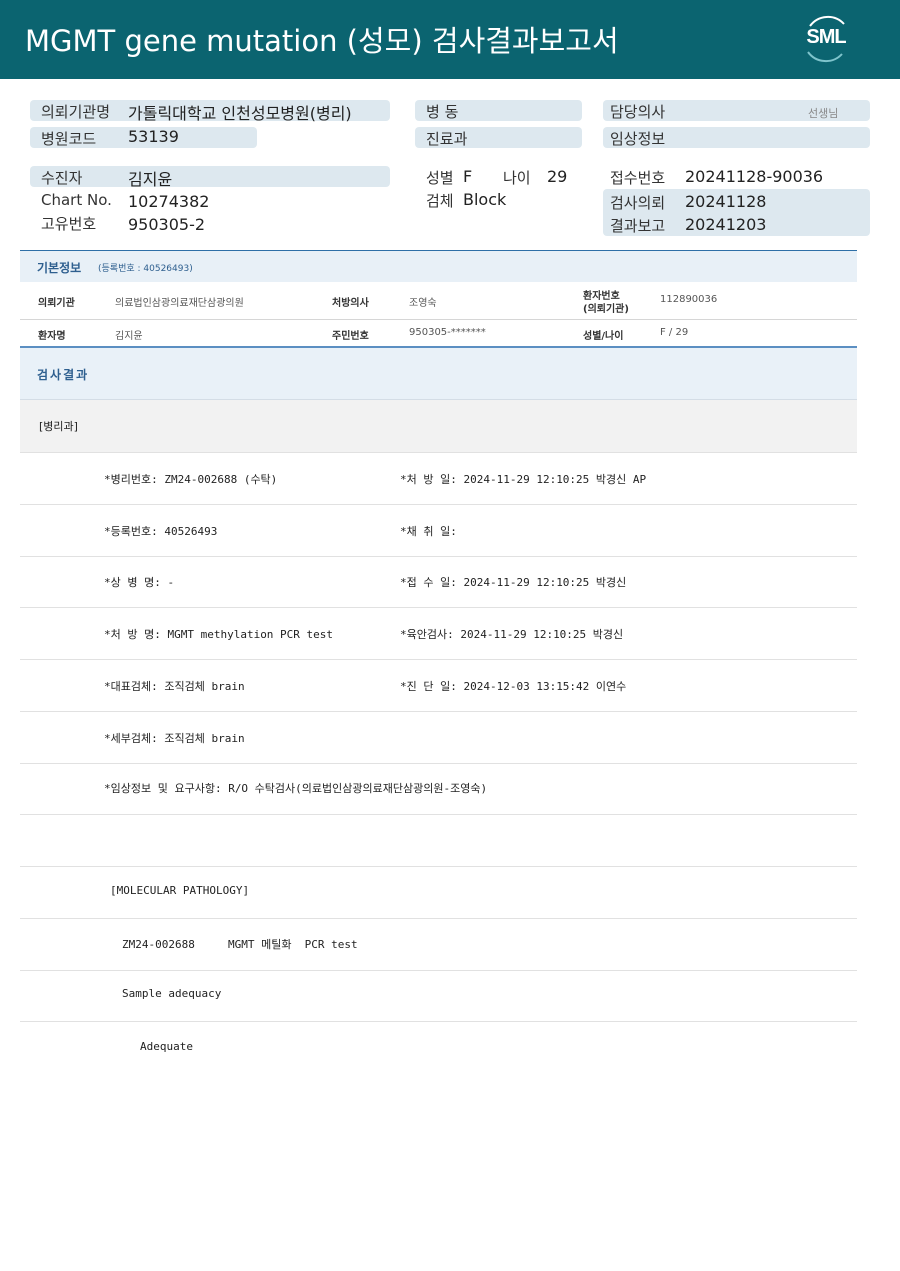 The height and width of the screenshot is (1271, 900). What do you see at coordinates (517, 178) in the screenshot?
I see `age-label: 나이` at bounding box center [517, 178].